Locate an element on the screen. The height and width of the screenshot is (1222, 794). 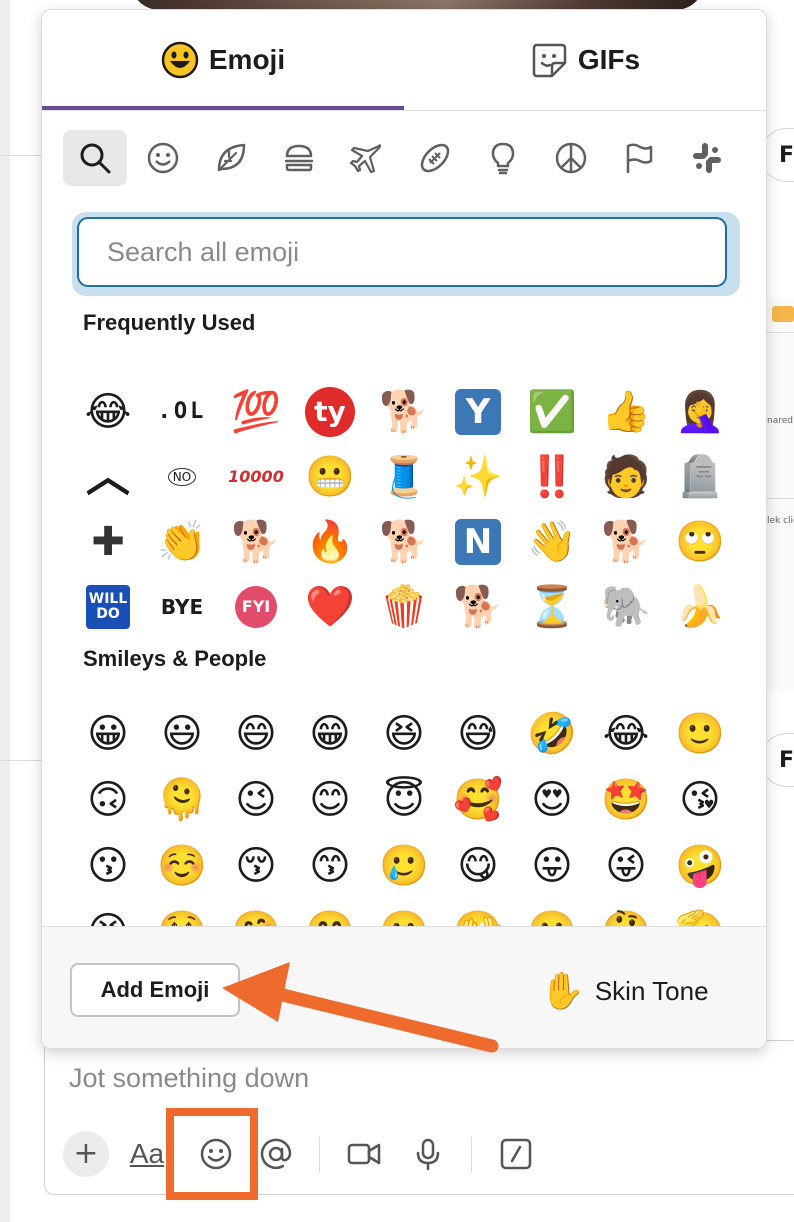
frequent-emoji: 👍 is located at coordinates (626, 412).